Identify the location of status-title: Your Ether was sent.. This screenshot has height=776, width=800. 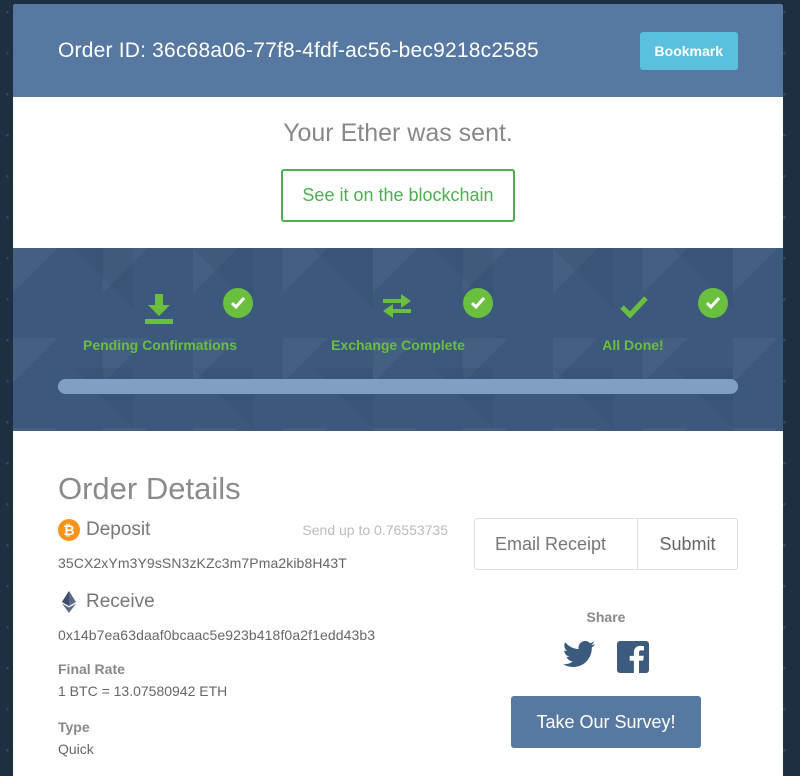
(398, 133).